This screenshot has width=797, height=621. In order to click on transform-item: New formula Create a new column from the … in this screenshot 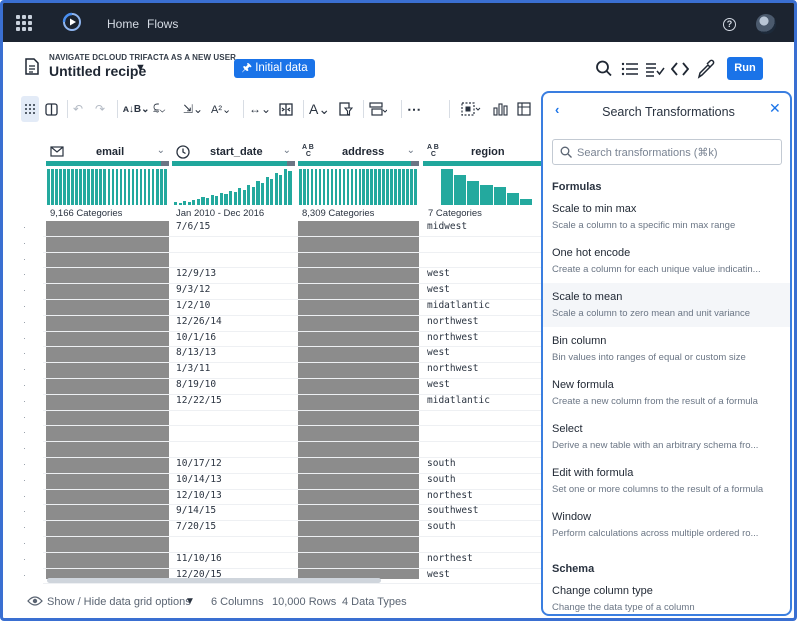, I will do `click(666, 393)`.